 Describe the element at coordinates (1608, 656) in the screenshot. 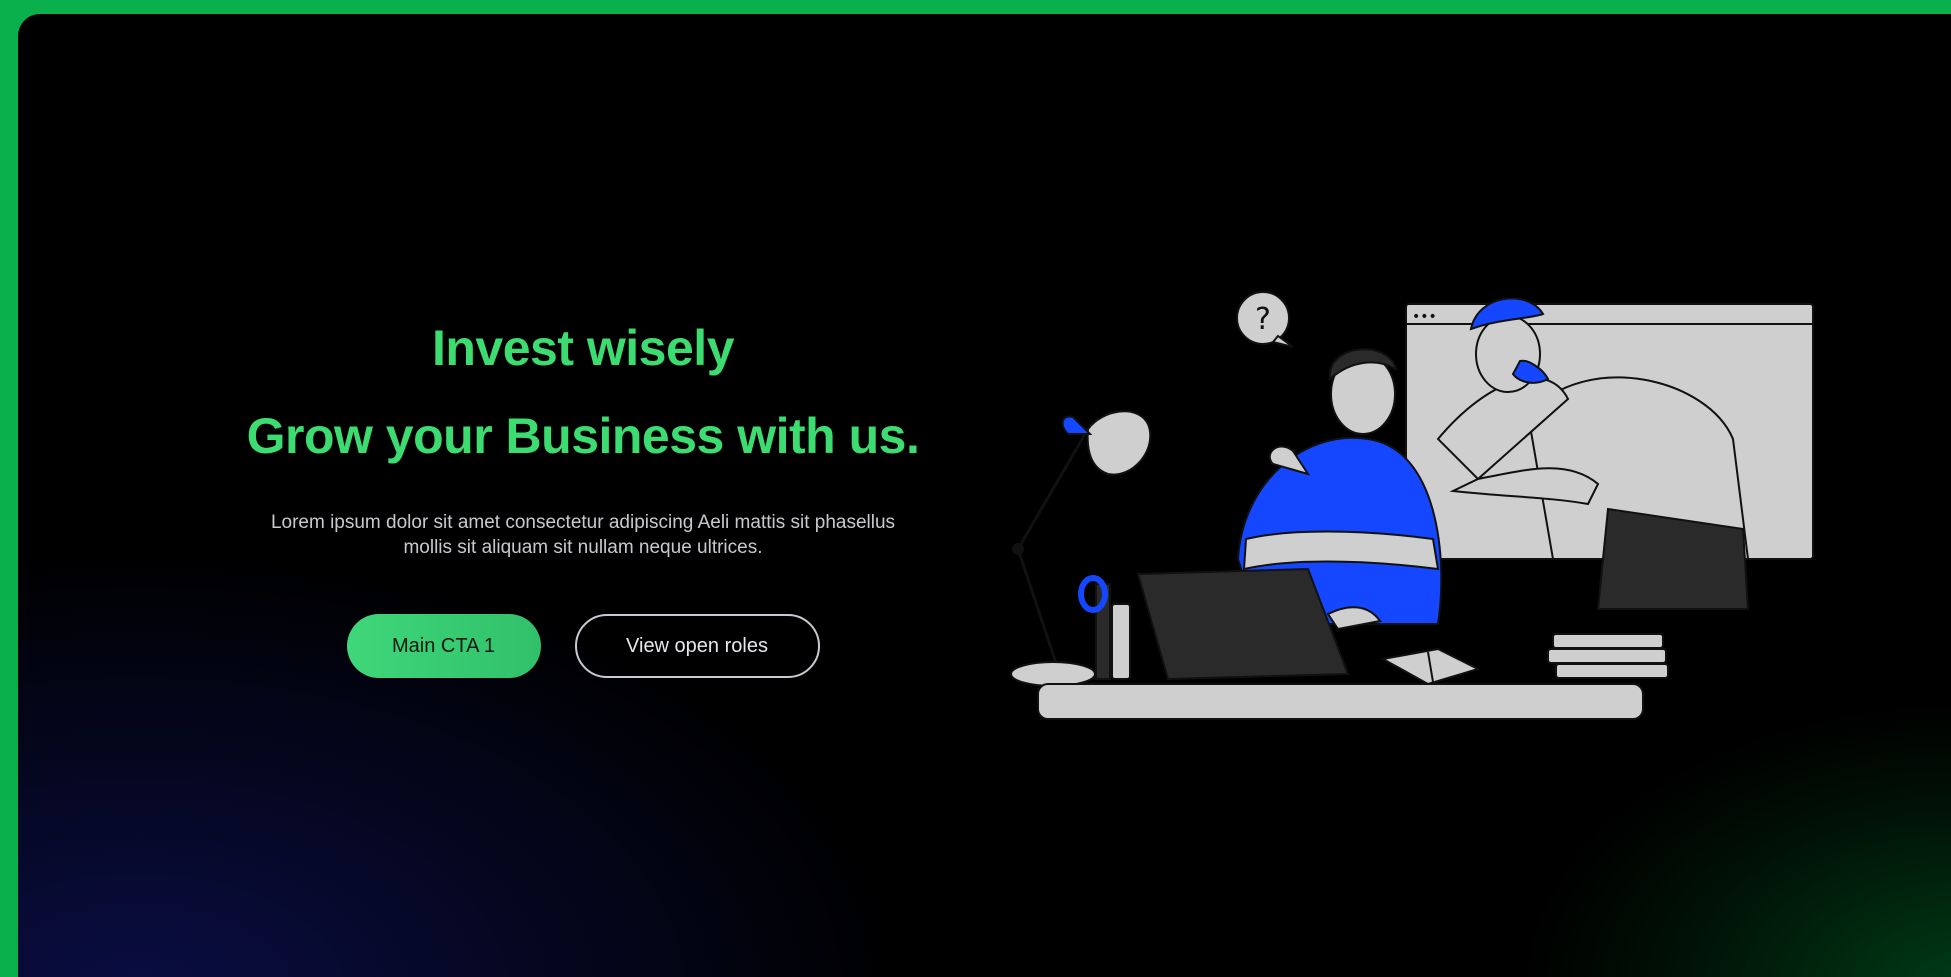

I see `paper-stack` at that location.